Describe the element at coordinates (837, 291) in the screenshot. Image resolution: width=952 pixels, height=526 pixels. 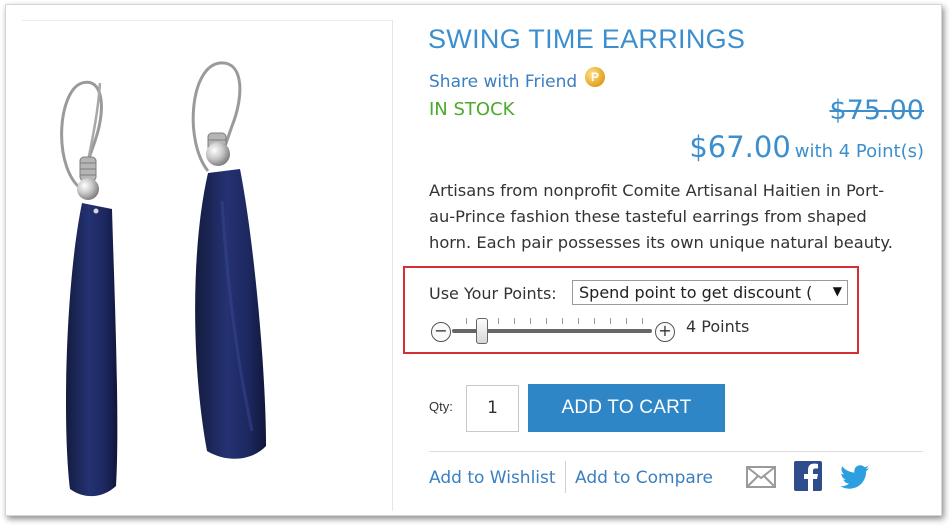
I see `dropdown-arrow-icon: ▼` at that location.